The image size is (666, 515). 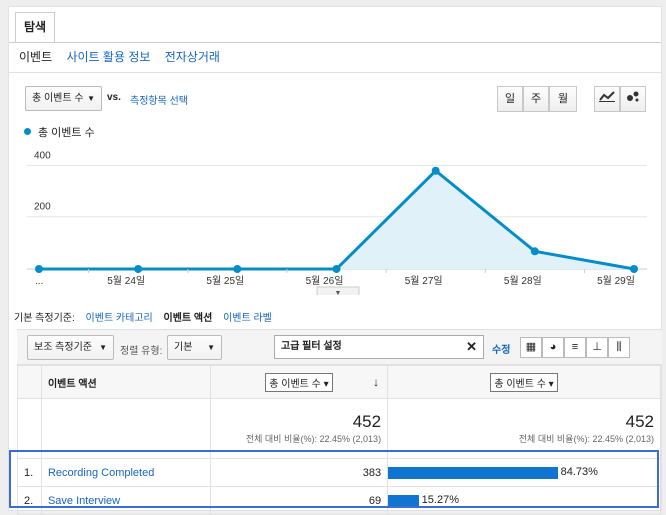 What do you see at coordinates (586, 439) in the screenshot?
I see `total-note-2: 전체 대비 비율(%): 22.45% (2,013)` at bounding box center [586, 439].